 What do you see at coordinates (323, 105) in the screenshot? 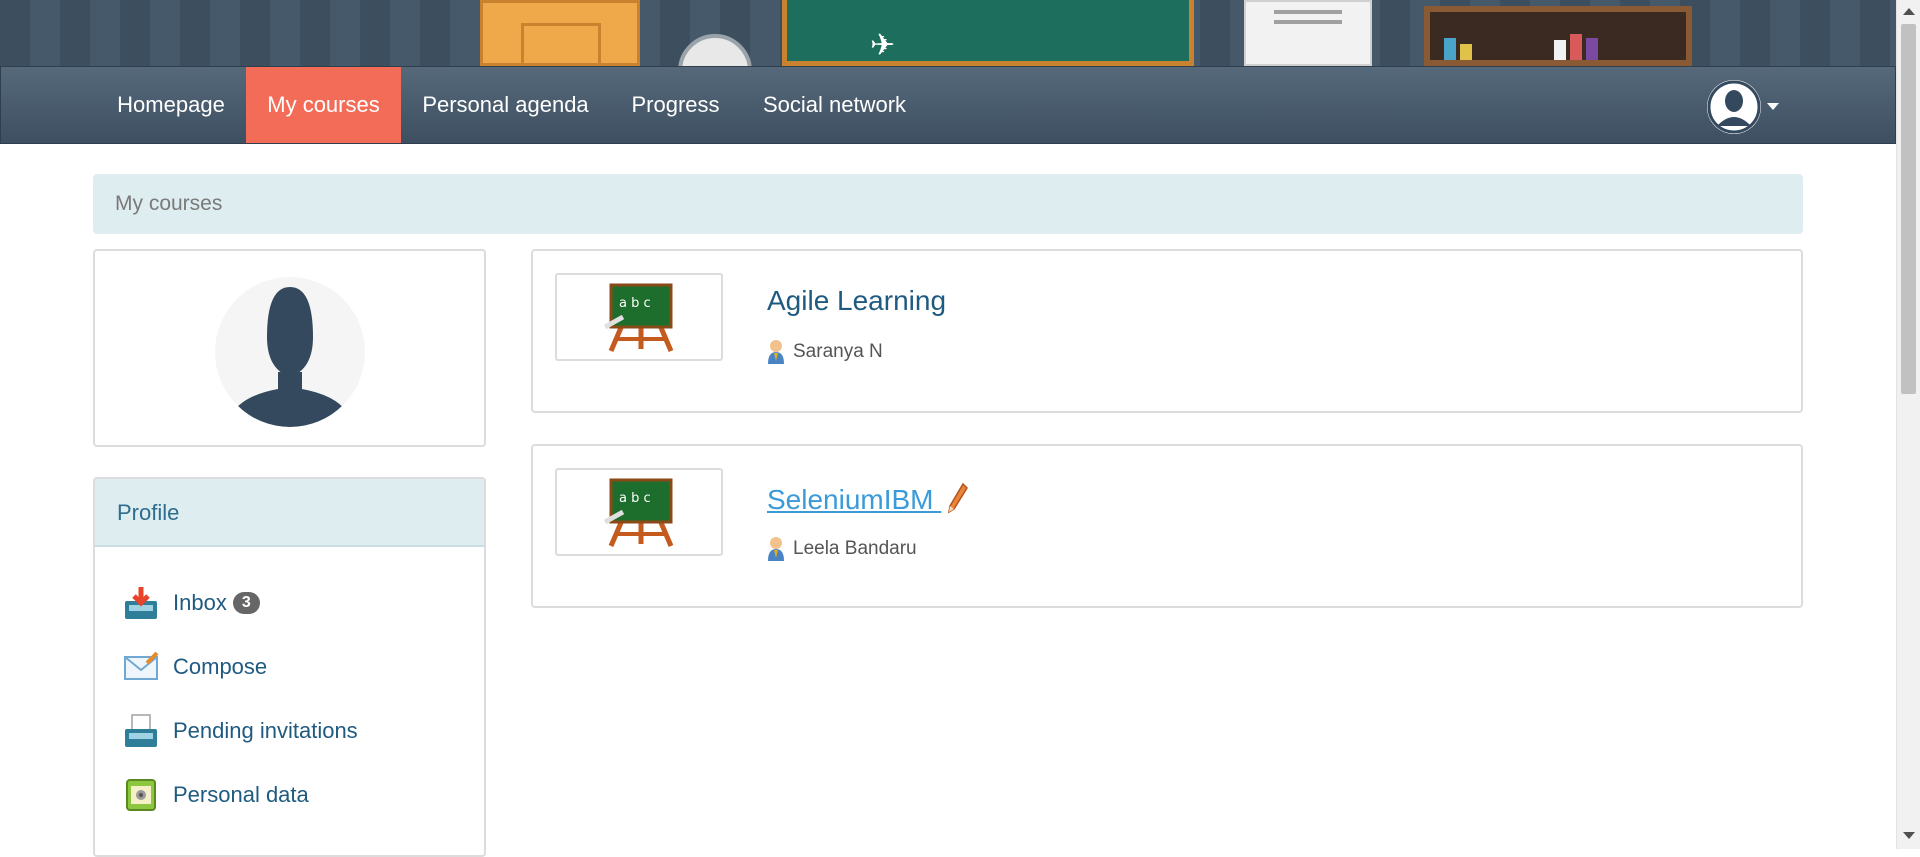
I see `nav-item-my-courses: My courses` at bounding box center [323, 105].